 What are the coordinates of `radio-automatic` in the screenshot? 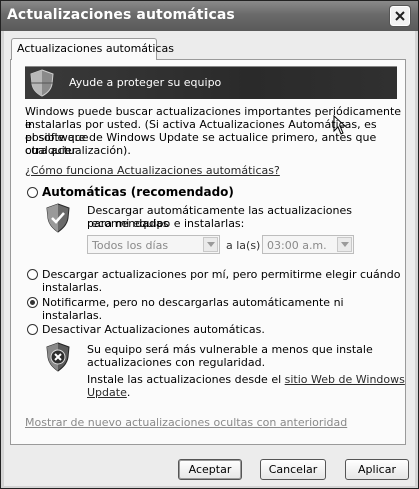 It's located at (32, 192).